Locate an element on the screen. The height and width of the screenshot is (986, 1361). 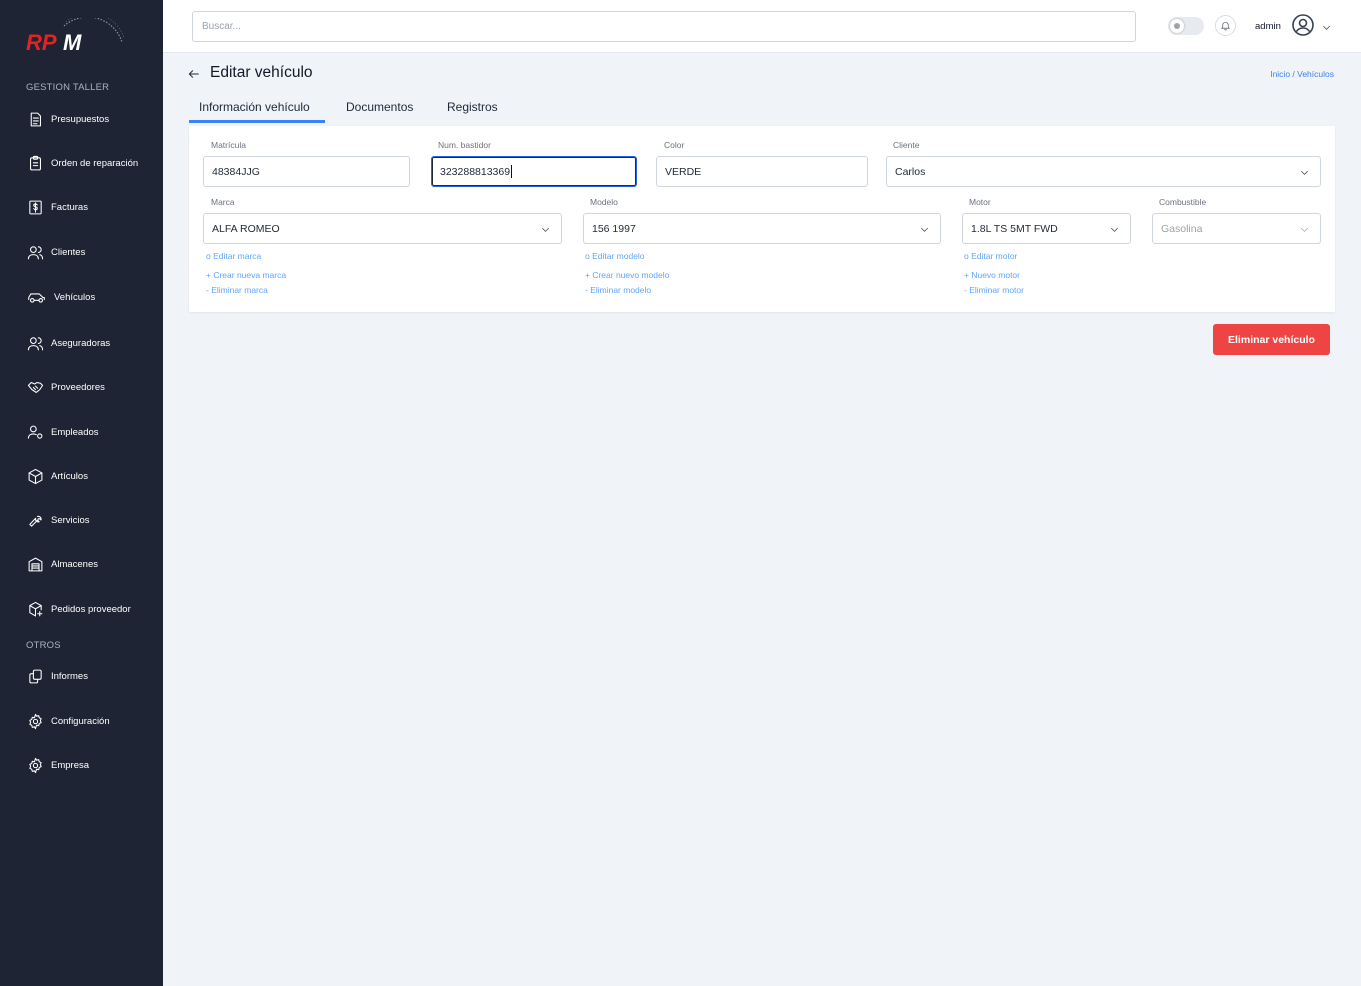
sidebar-item-empleados: Empleados is located at coordinates (62, 432).